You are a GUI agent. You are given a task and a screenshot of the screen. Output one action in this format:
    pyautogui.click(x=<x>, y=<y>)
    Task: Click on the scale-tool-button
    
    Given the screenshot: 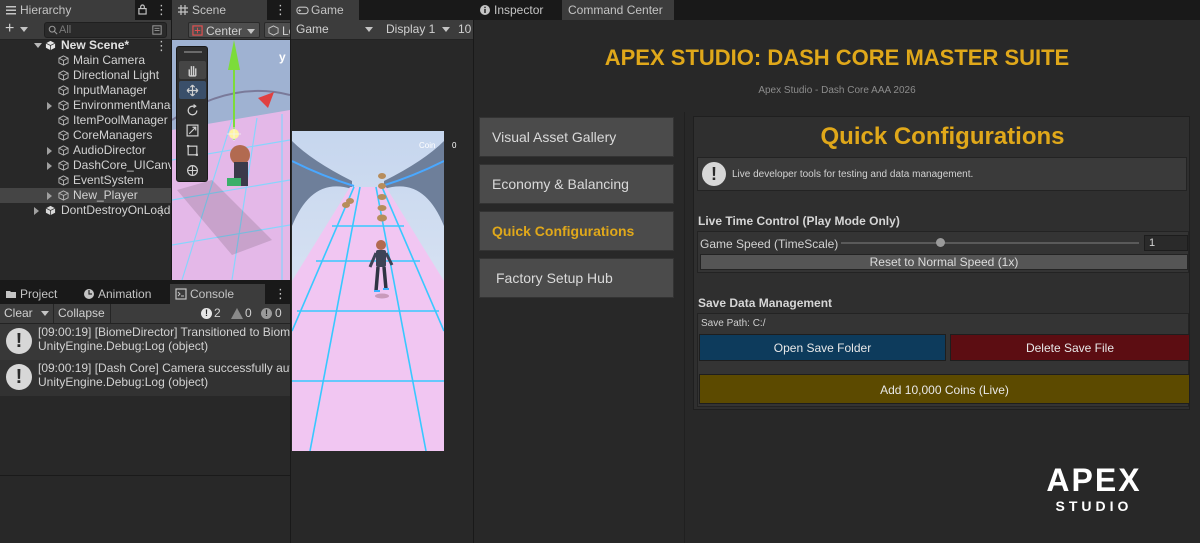 What is the action you would take?
    pyautogui.click(x=192, y=130)
    